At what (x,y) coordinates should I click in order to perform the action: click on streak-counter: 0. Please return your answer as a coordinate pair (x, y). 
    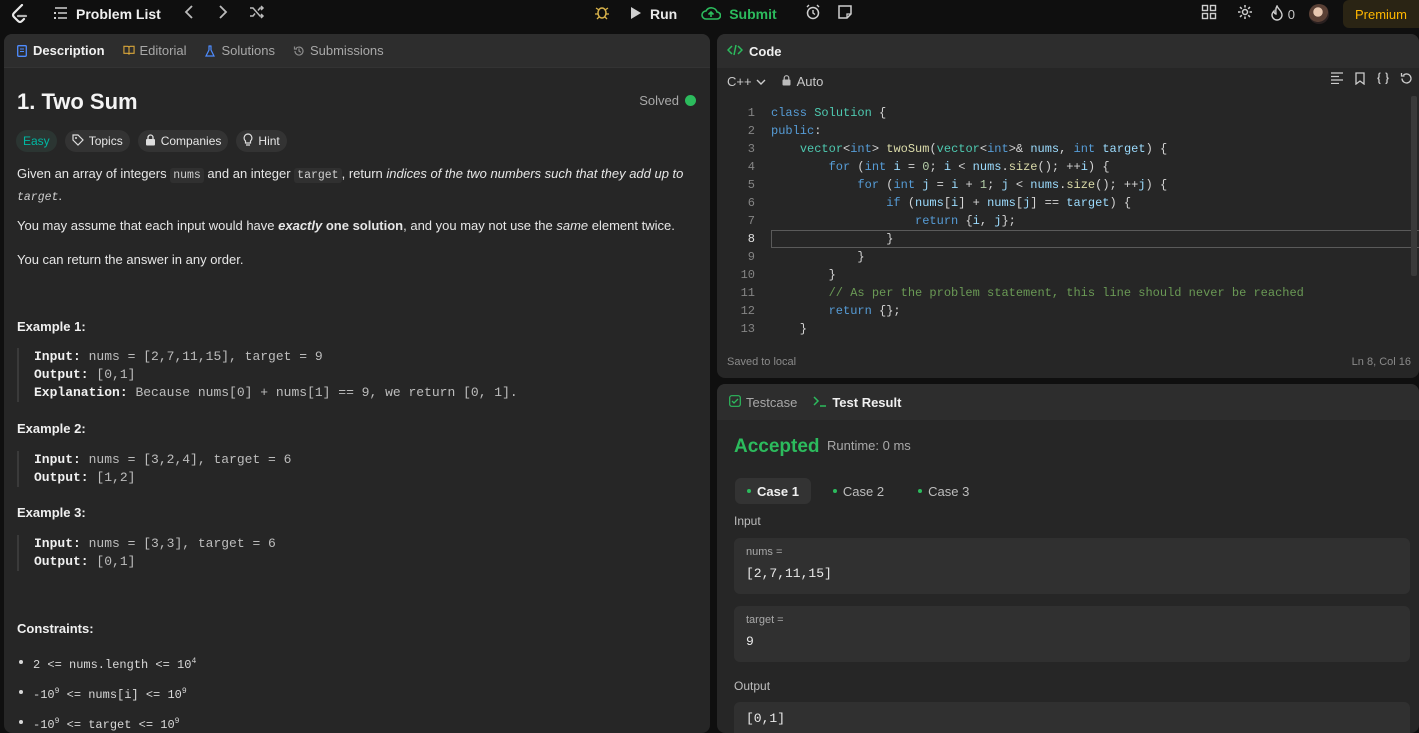
    Looking at the image, I should click on (1282, 13).